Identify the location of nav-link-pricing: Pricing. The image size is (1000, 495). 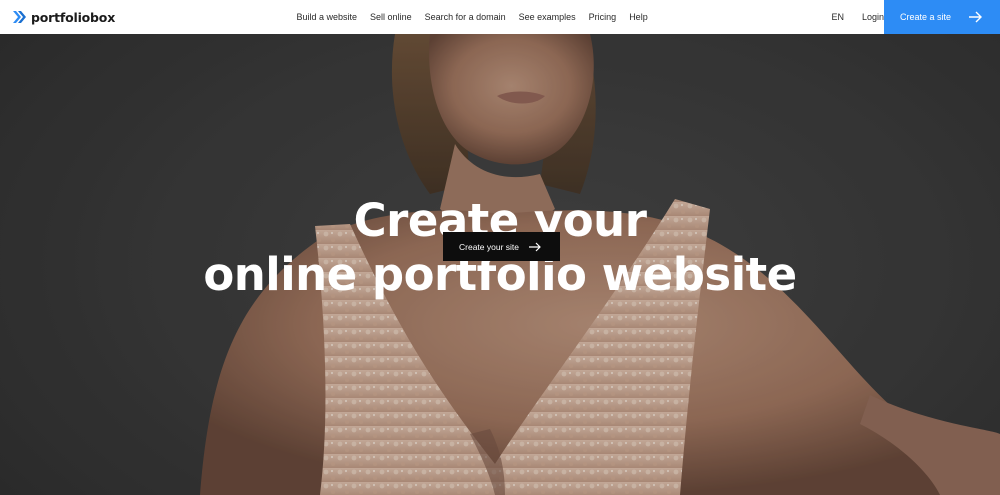
(603, 17).